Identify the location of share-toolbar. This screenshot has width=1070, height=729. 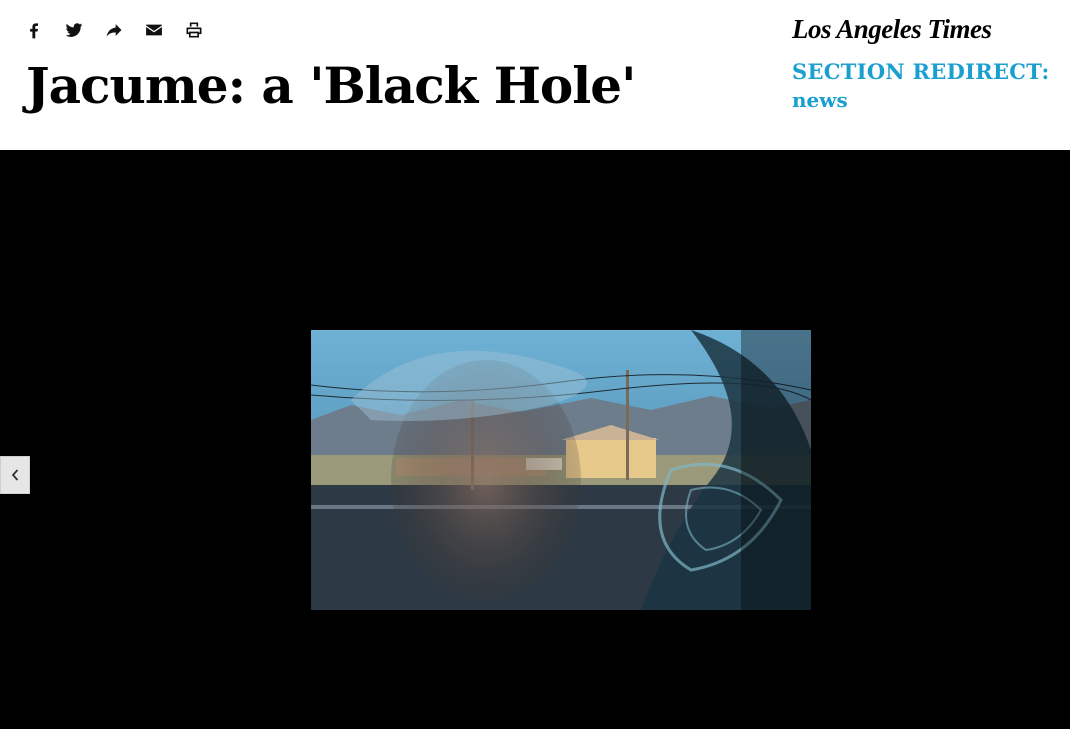
(114, 30).